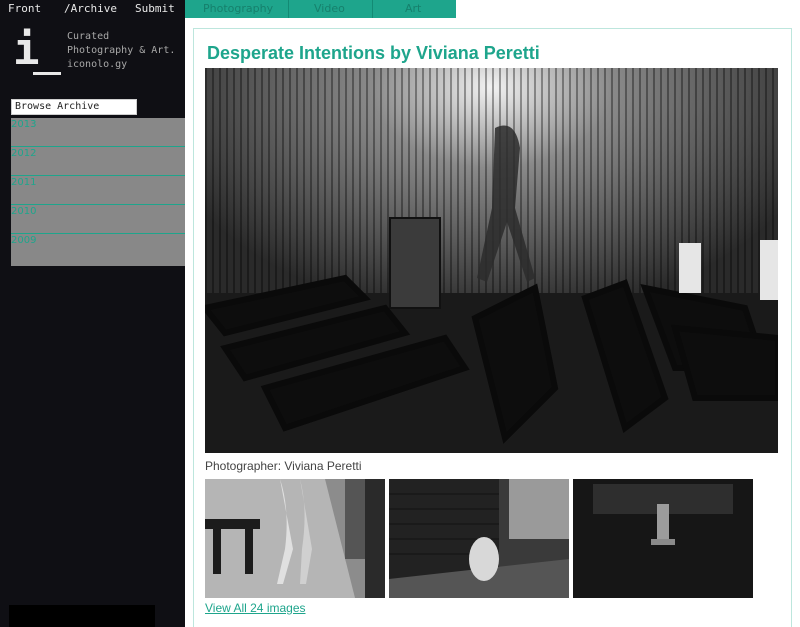  I want to click on thumbnail-2-image, so click(479, 538).